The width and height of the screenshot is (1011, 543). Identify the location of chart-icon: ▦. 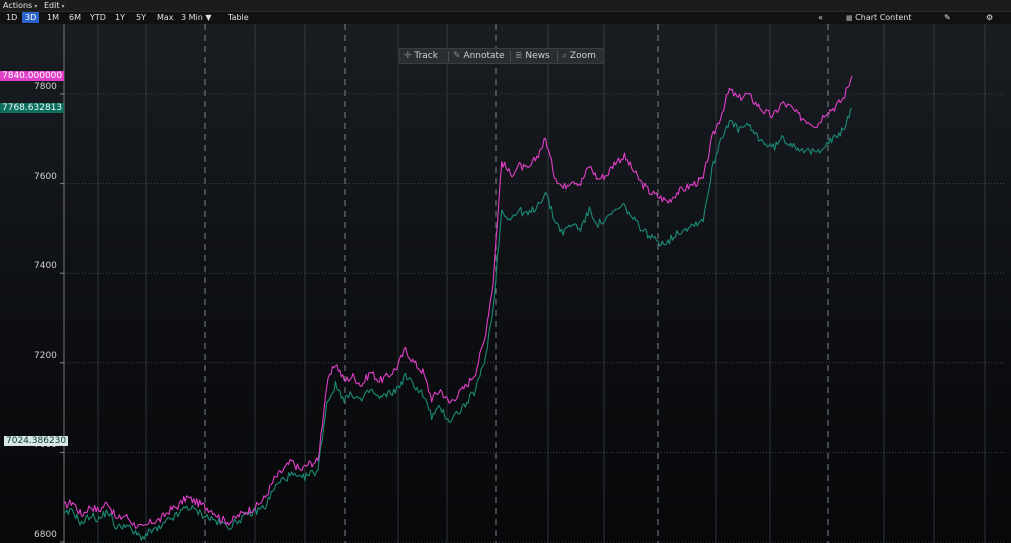
(849, 18).